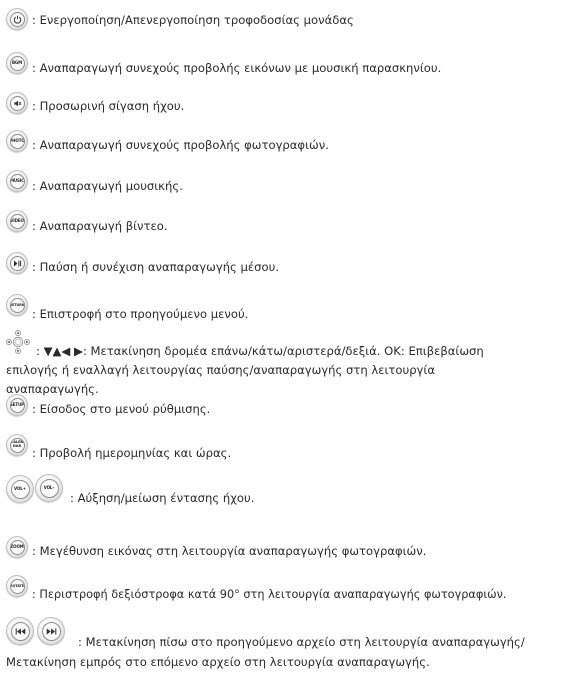  I want to click on description-text: : Είσοδος στο μενού ρύθμισης., so click(121, 409).